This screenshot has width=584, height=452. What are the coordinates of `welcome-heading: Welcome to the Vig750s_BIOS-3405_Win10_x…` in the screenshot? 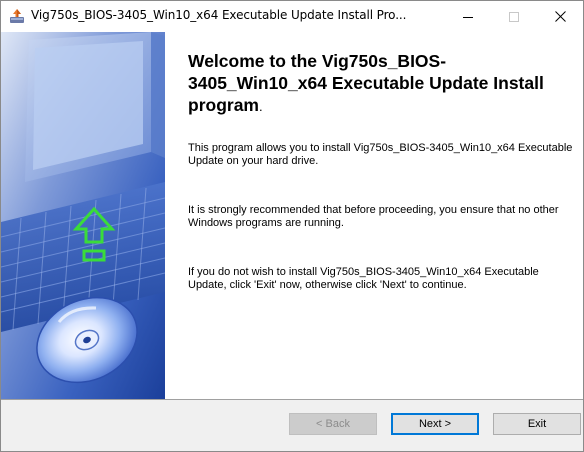 It's located at (384, 84).